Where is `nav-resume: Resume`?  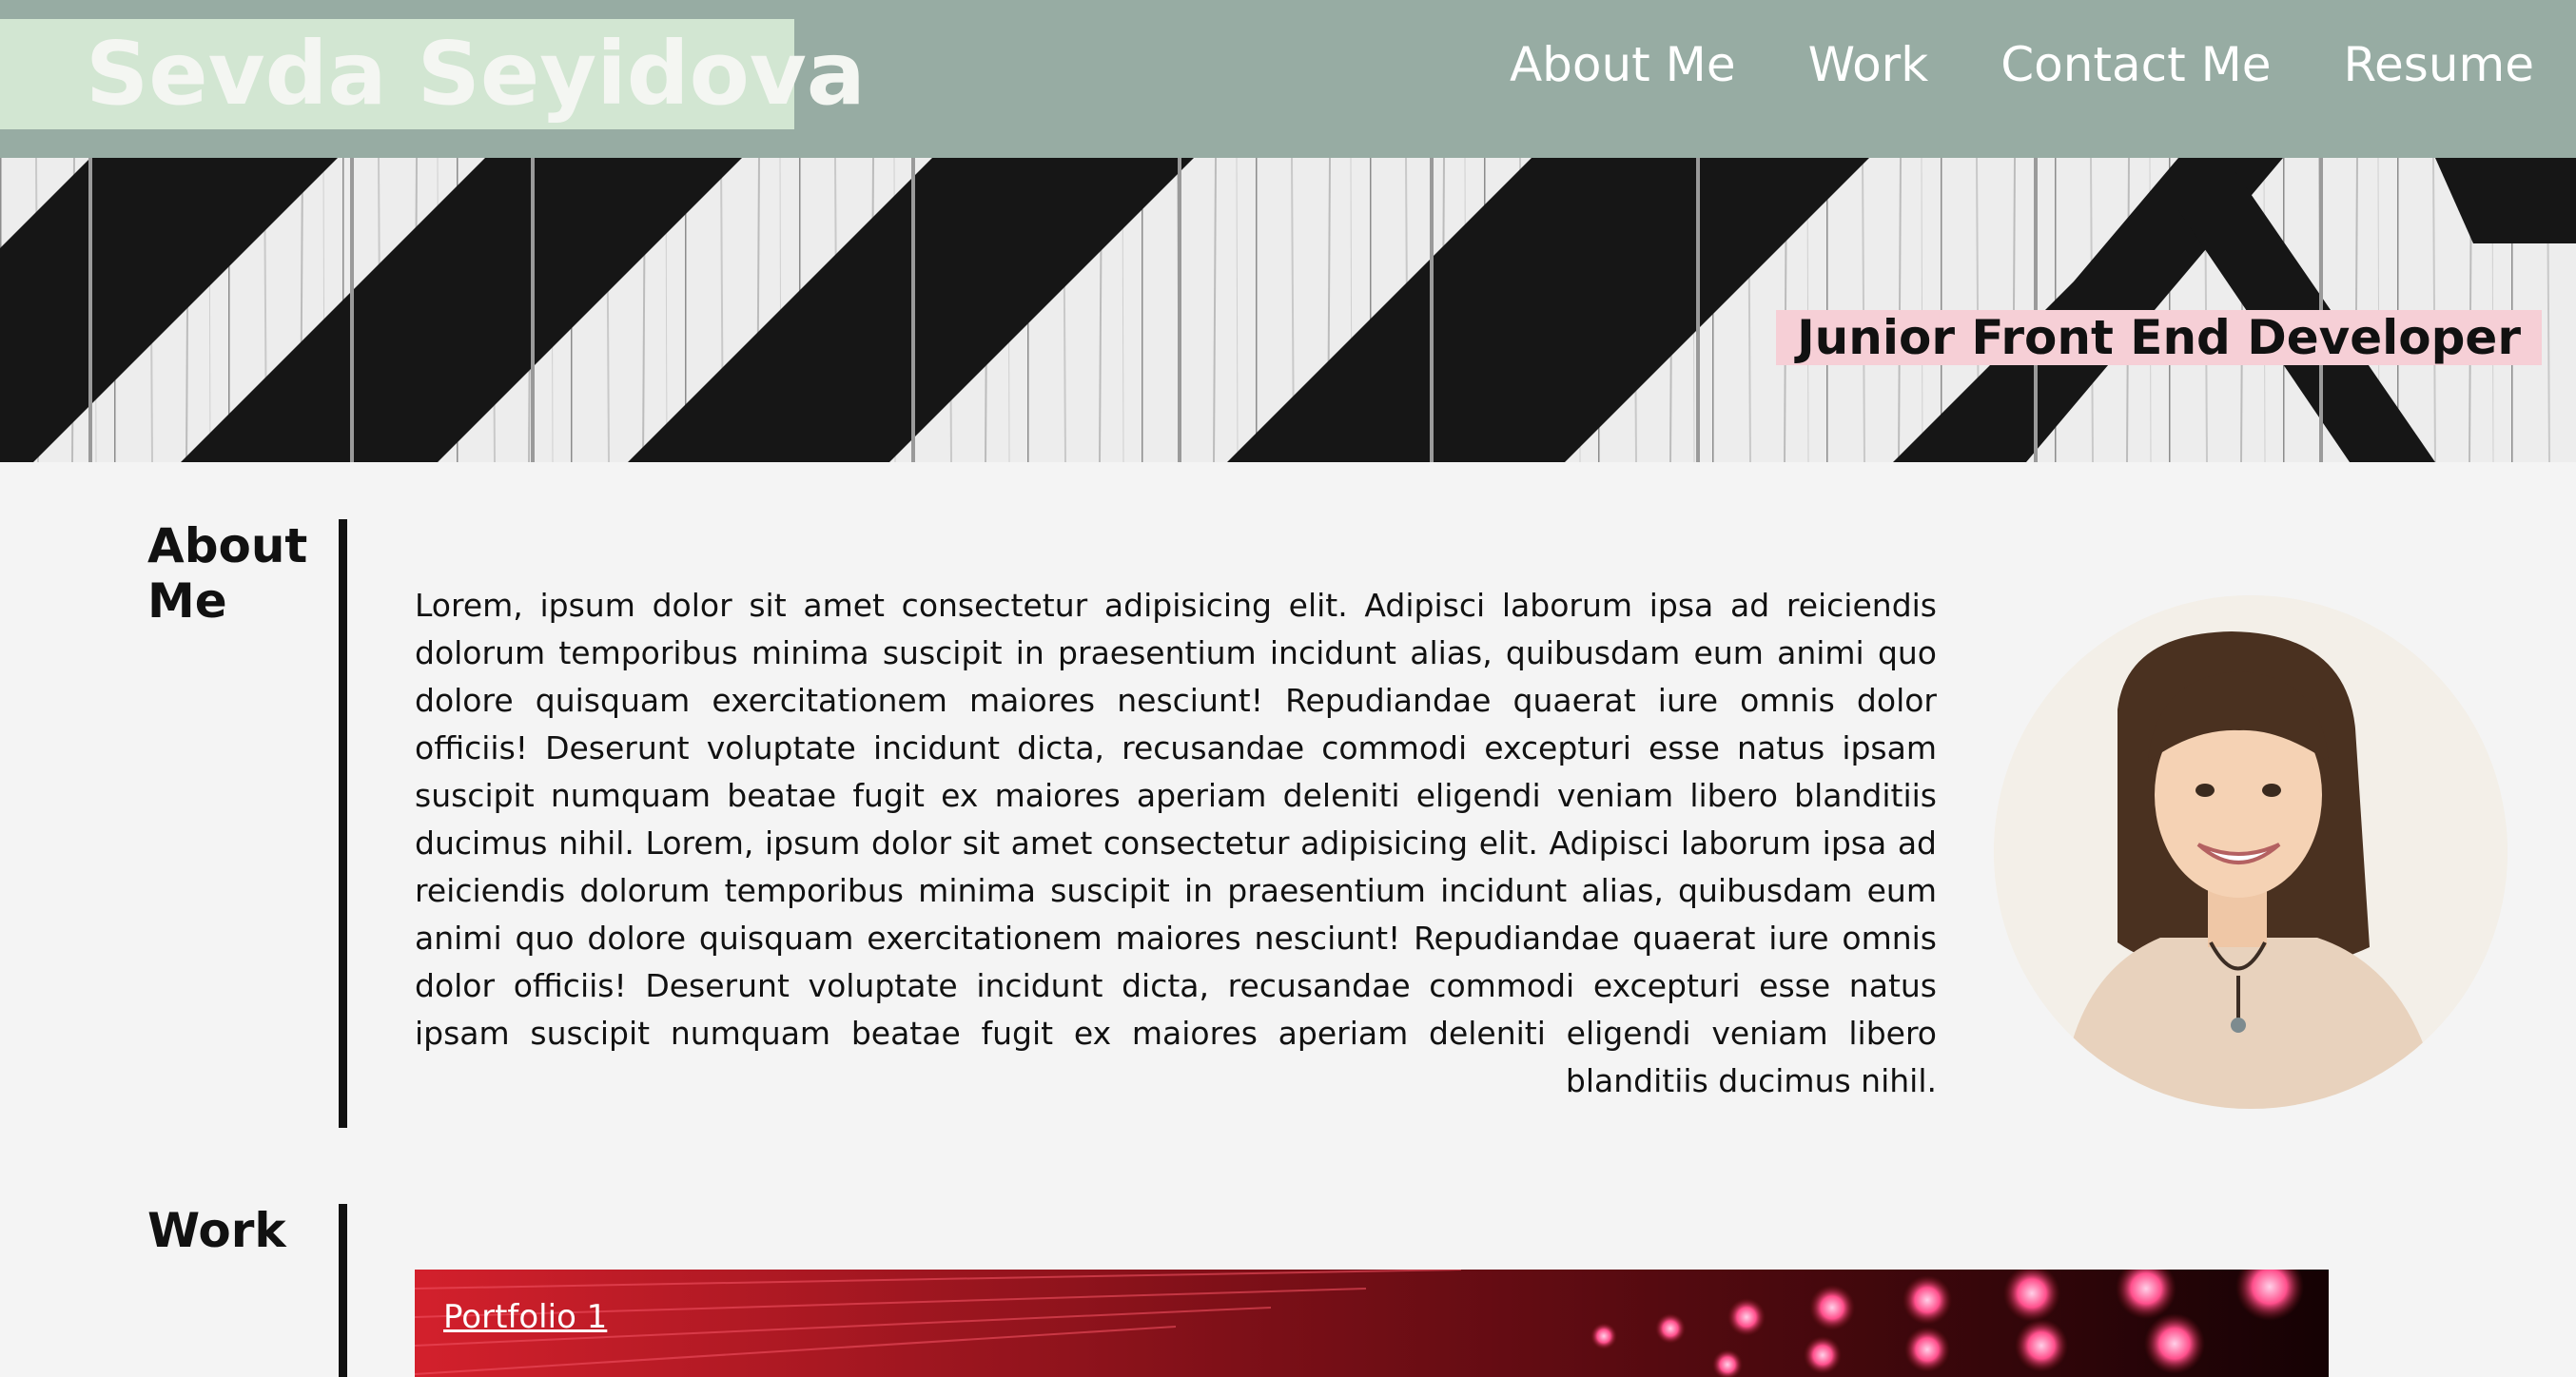
nav-resume: Resume is located at coordinates (2439, 65).